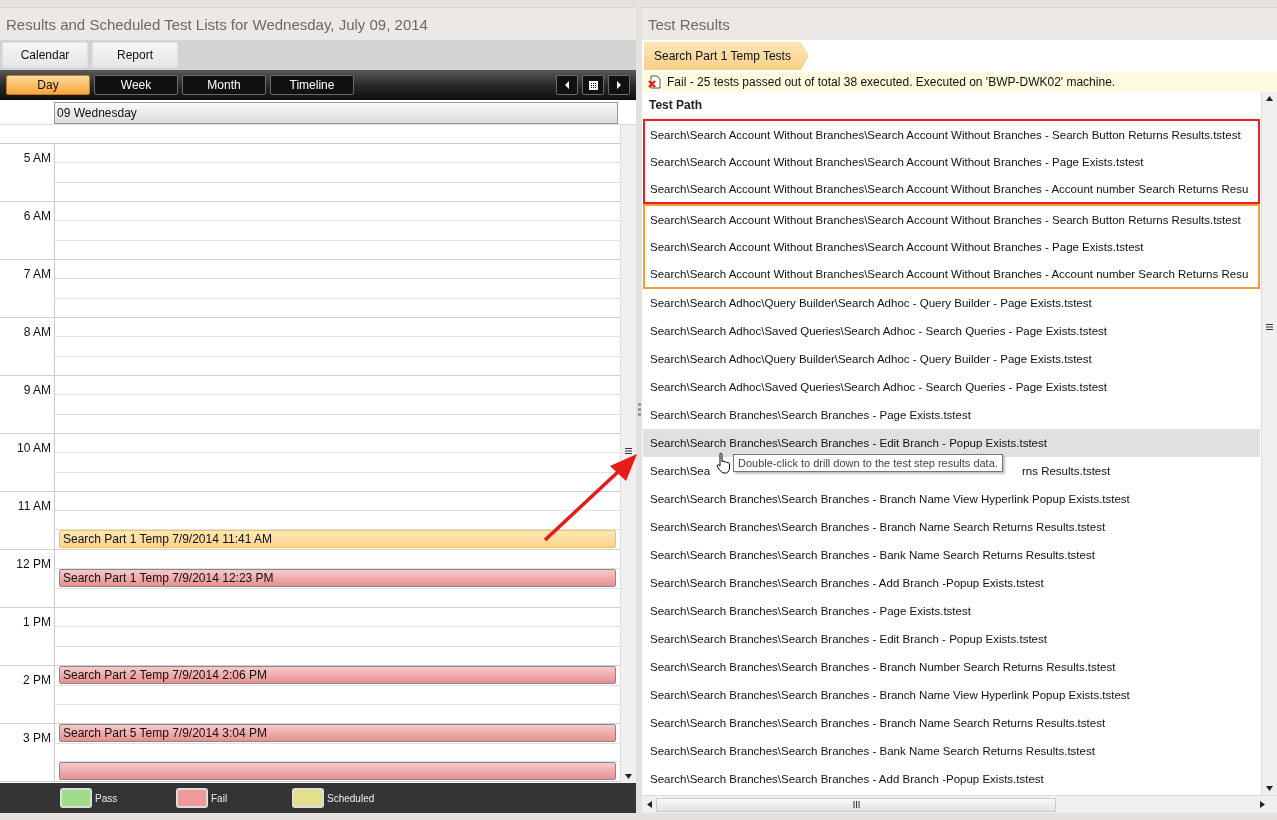 The width and height of the screenshot is (1277, 820). What do you see at coordinates (312, 85) in the screenshot?
I see `view-tab: Timeline` at bounding box center [312, 85].